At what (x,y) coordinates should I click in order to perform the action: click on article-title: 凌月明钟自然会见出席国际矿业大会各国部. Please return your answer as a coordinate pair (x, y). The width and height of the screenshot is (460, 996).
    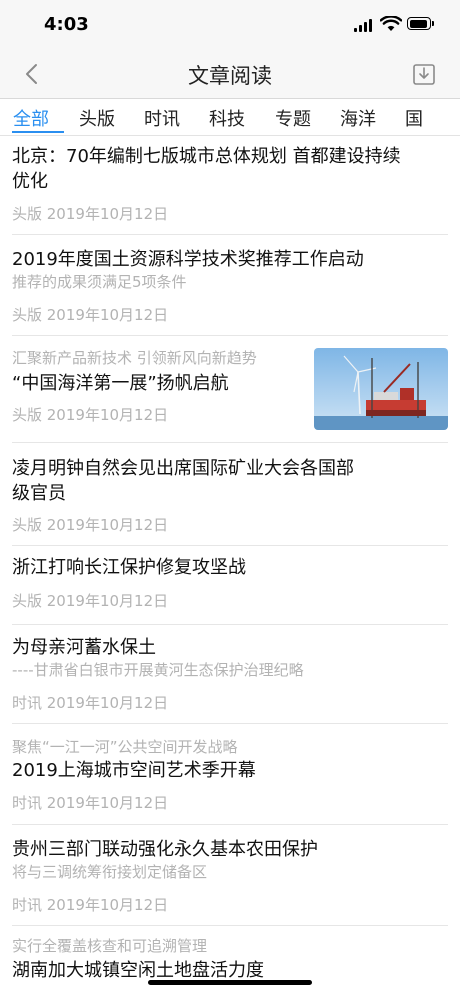
    Looking at the image, I should click on (183, 468).